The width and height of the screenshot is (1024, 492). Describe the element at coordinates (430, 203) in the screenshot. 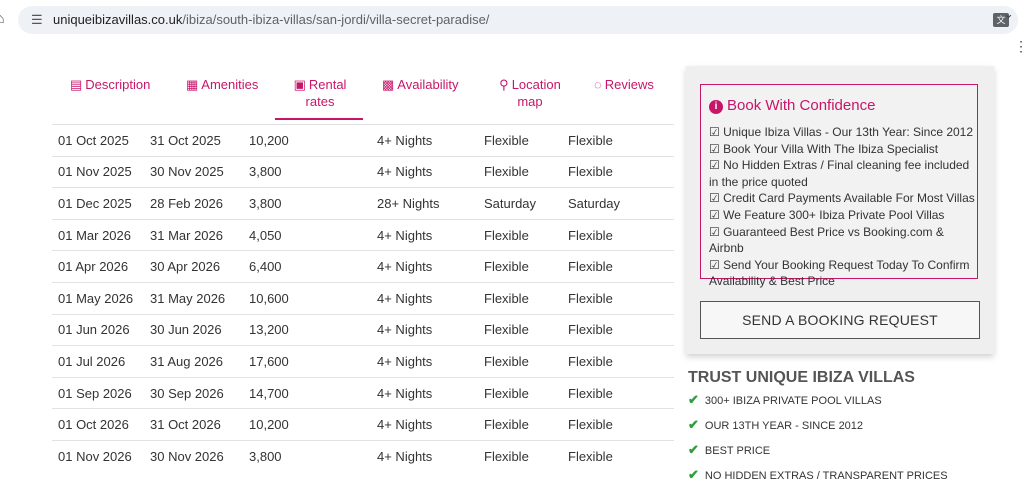

I see `table-cell: 28+ Nights` at that location.